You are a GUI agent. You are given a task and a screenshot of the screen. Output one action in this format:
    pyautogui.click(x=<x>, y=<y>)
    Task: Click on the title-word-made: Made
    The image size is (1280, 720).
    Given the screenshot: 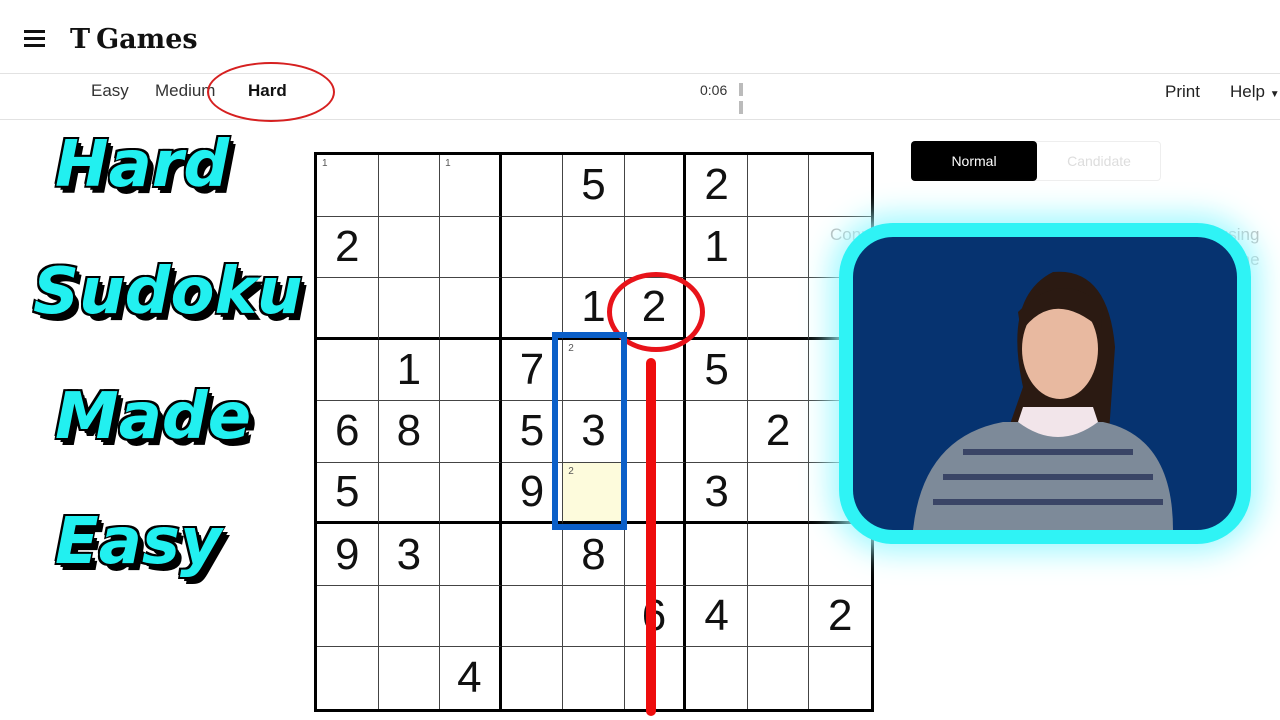 What is the action you would take?
    pyautogui.click(x=153, y=417)
    